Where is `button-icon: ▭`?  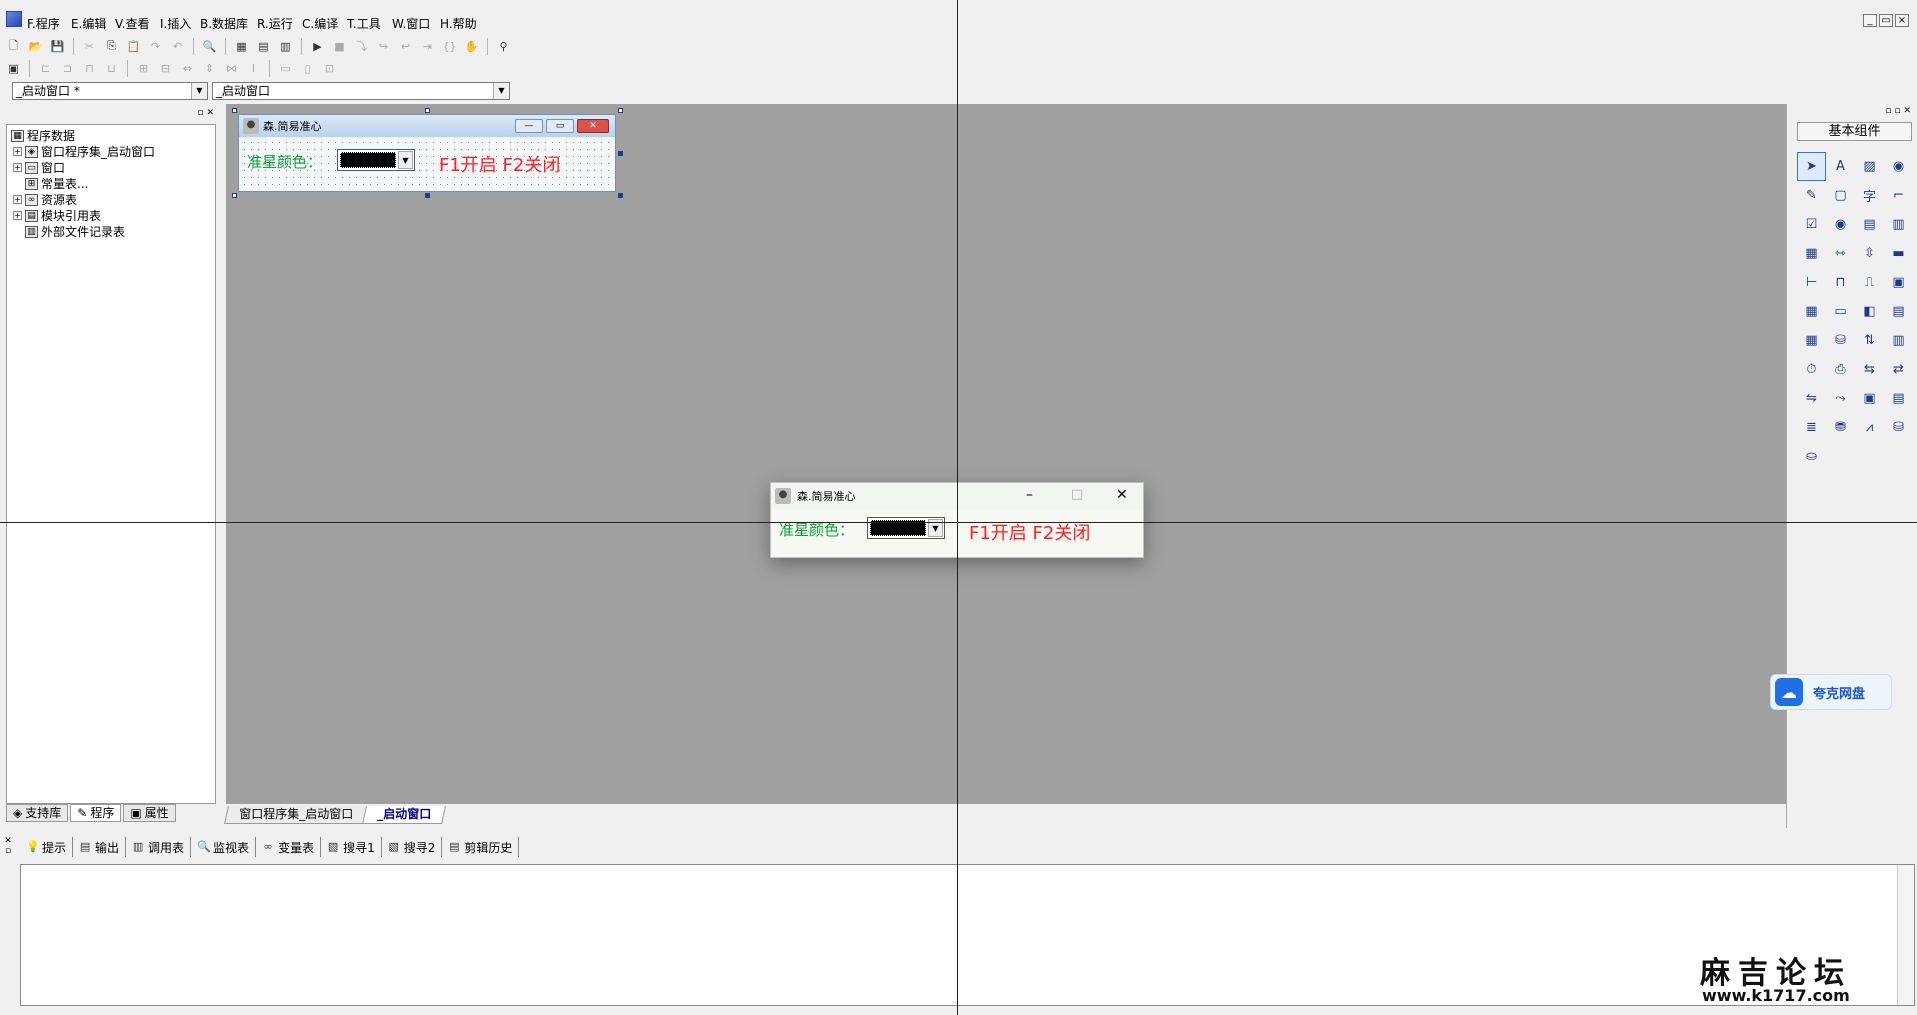
button-icon: ▭ is located at coordinates (1840, 311).